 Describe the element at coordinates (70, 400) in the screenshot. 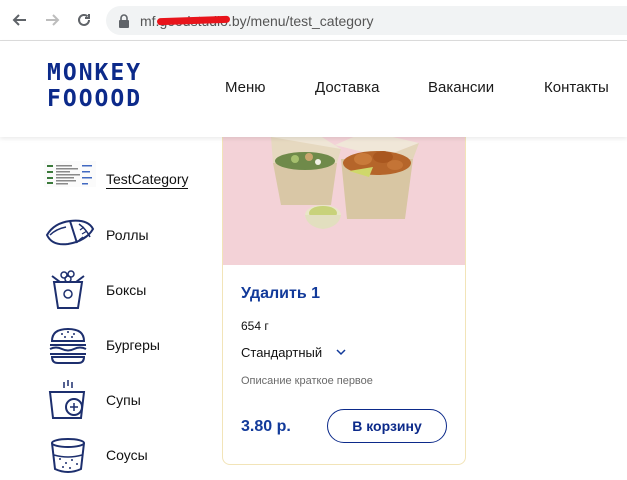

I see `soup-icon` at that location.